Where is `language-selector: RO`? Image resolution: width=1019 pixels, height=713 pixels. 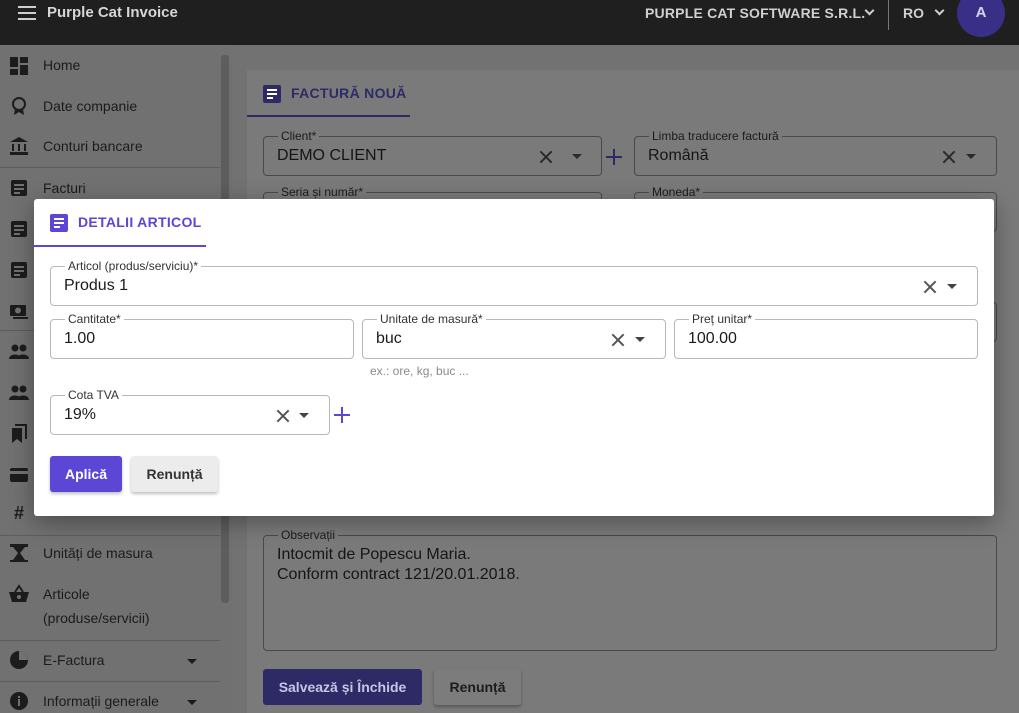
language-selector: RO is located at coordinates (913, 13).